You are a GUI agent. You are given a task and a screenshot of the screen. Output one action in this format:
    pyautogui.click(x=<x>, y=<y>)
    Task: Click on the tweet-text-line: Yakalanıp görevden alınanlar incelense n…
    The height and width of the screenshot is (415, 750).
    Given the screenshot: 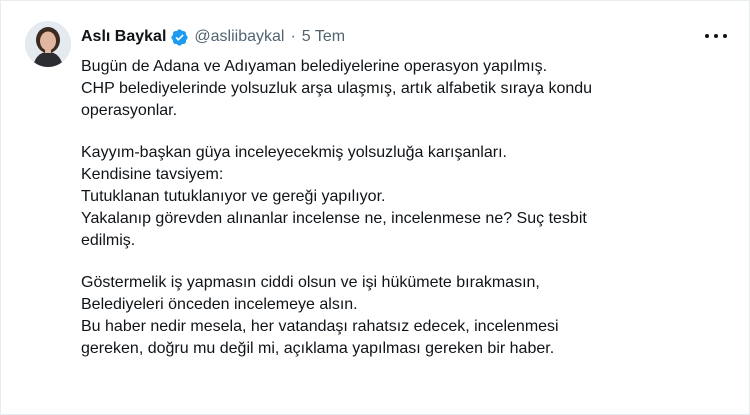 What is the action you would take?
    pyautogui.click(x=334, y=218)
    